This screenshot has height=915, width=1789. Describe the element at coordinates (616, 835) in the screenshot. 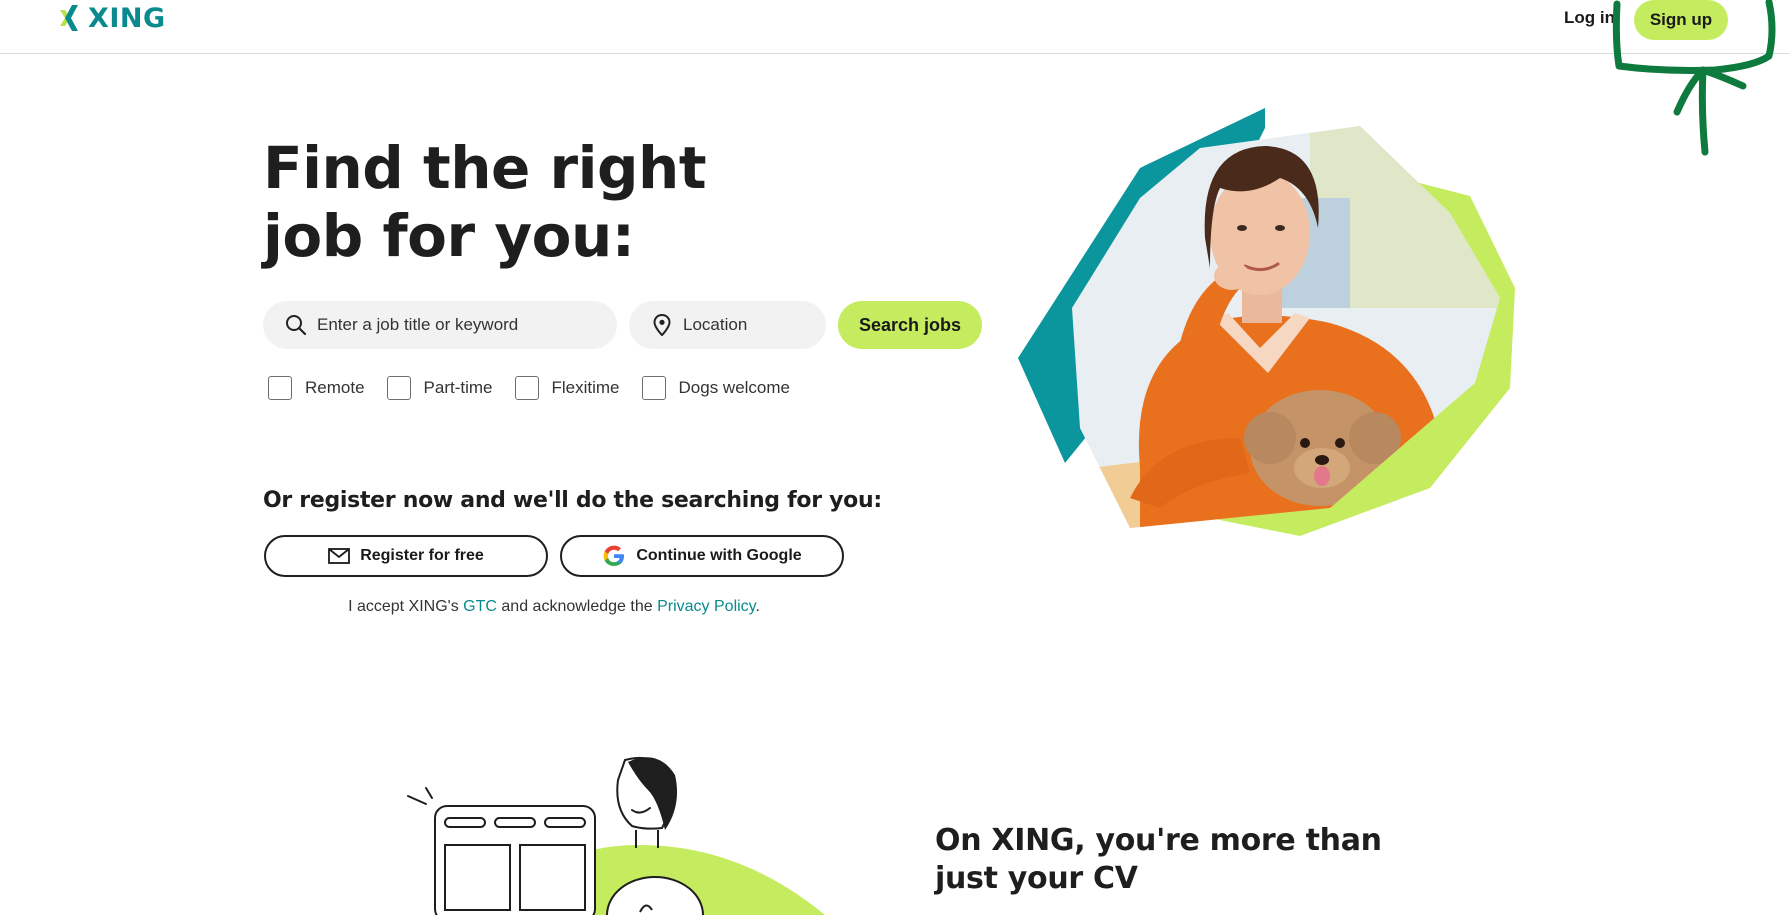

I see `profile-illustration` at that location.